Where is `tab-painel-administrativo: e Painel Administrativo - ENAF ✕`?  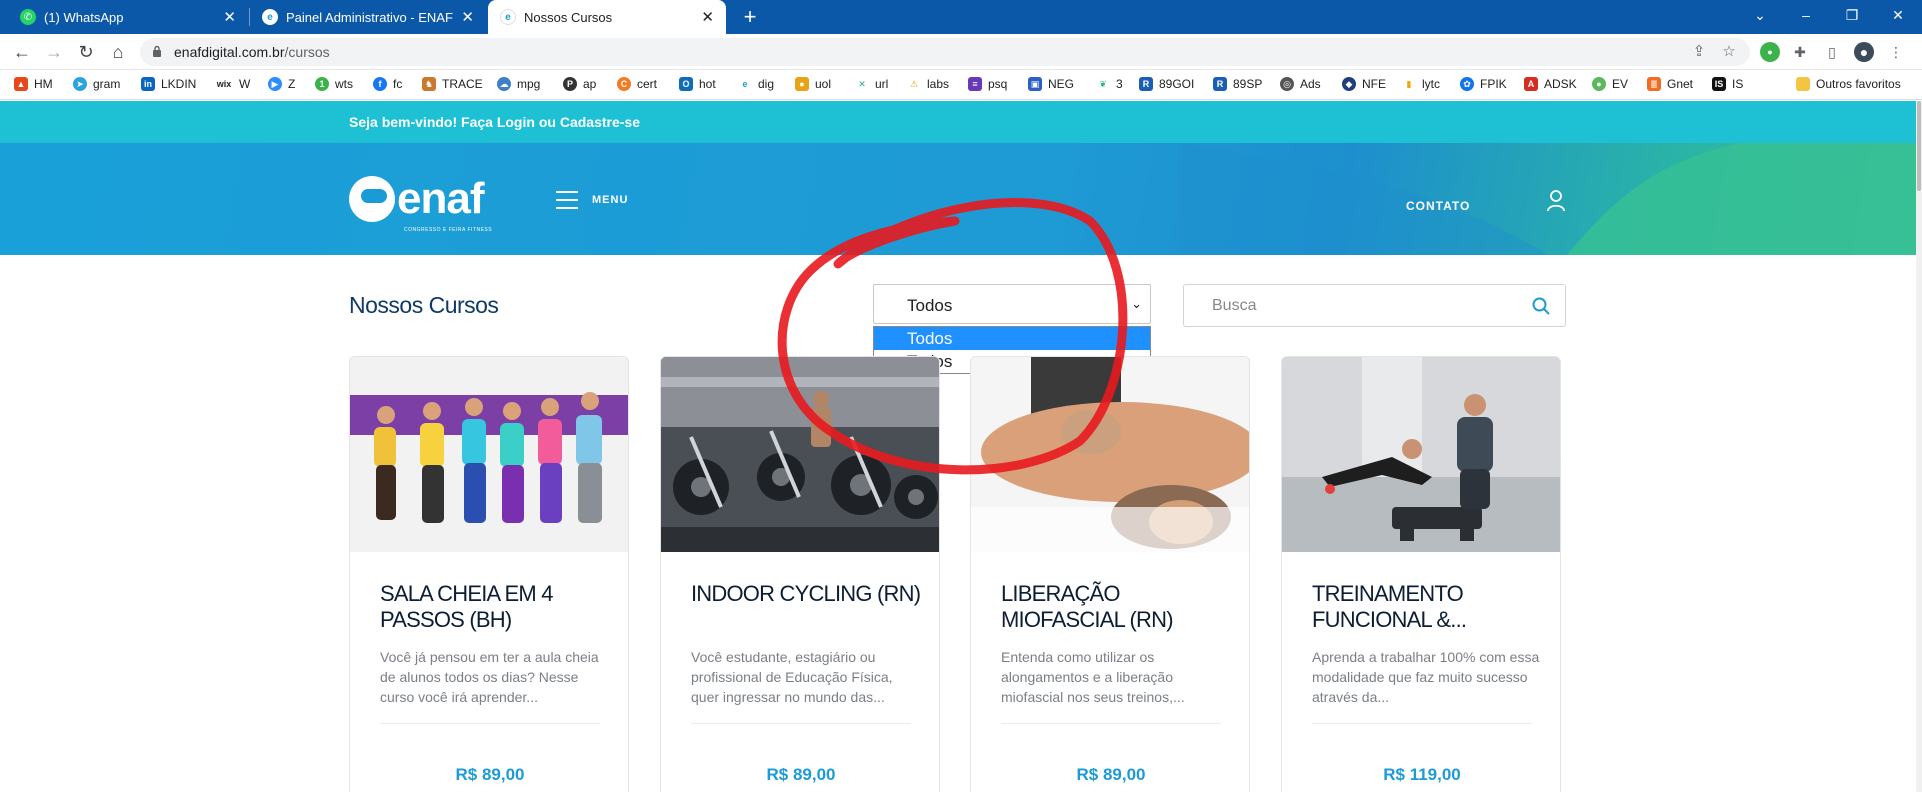
tab-painel-administrativo: e Painel Administrativo - ENAF ✕ is located at coordinates (368, 17).